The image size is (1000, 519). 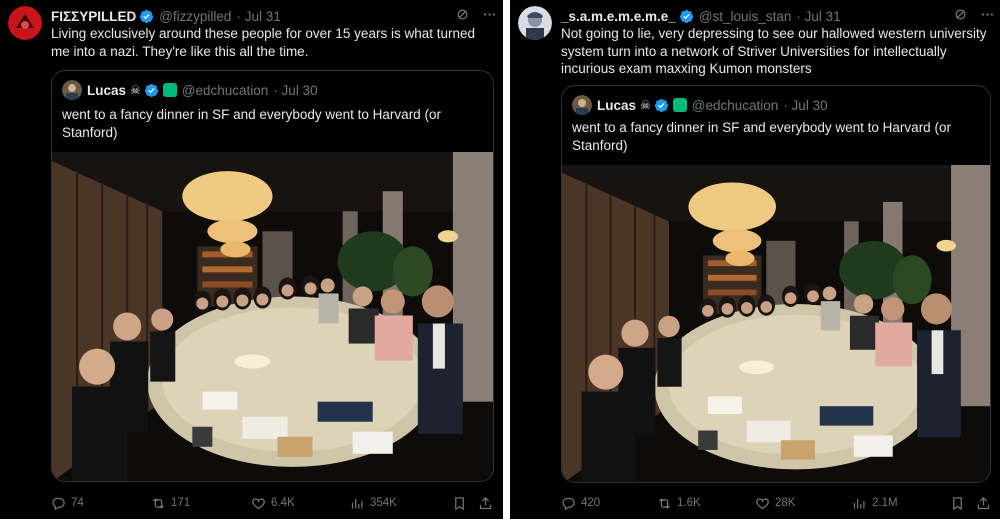 I want to click on views-count: 354K, so click(x=383, y=503).